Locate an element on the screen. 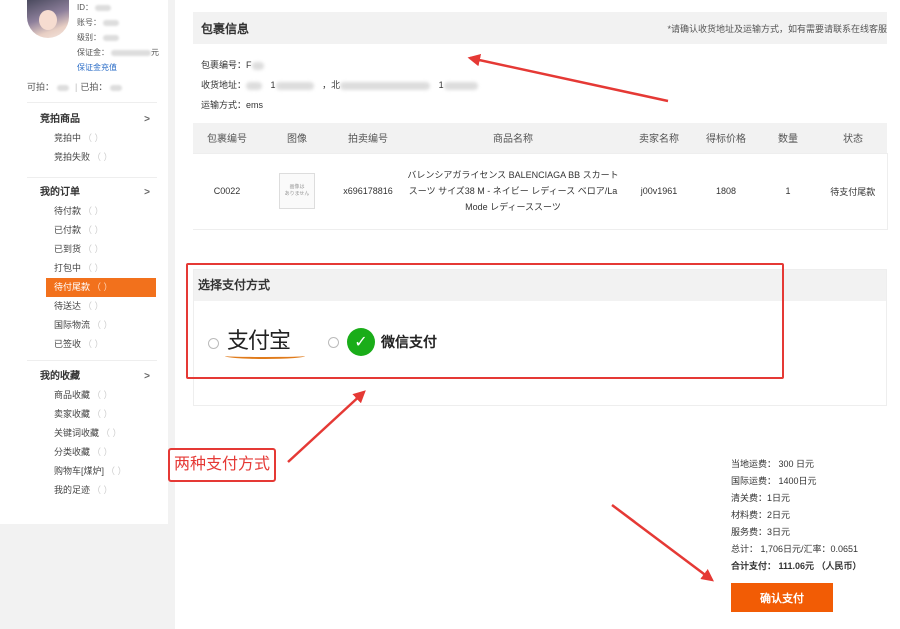 The image size is (900, 629). user-info: ID： 账号： 级别： 保证金：元 保证金充值 is located at coordinates (122, 37).